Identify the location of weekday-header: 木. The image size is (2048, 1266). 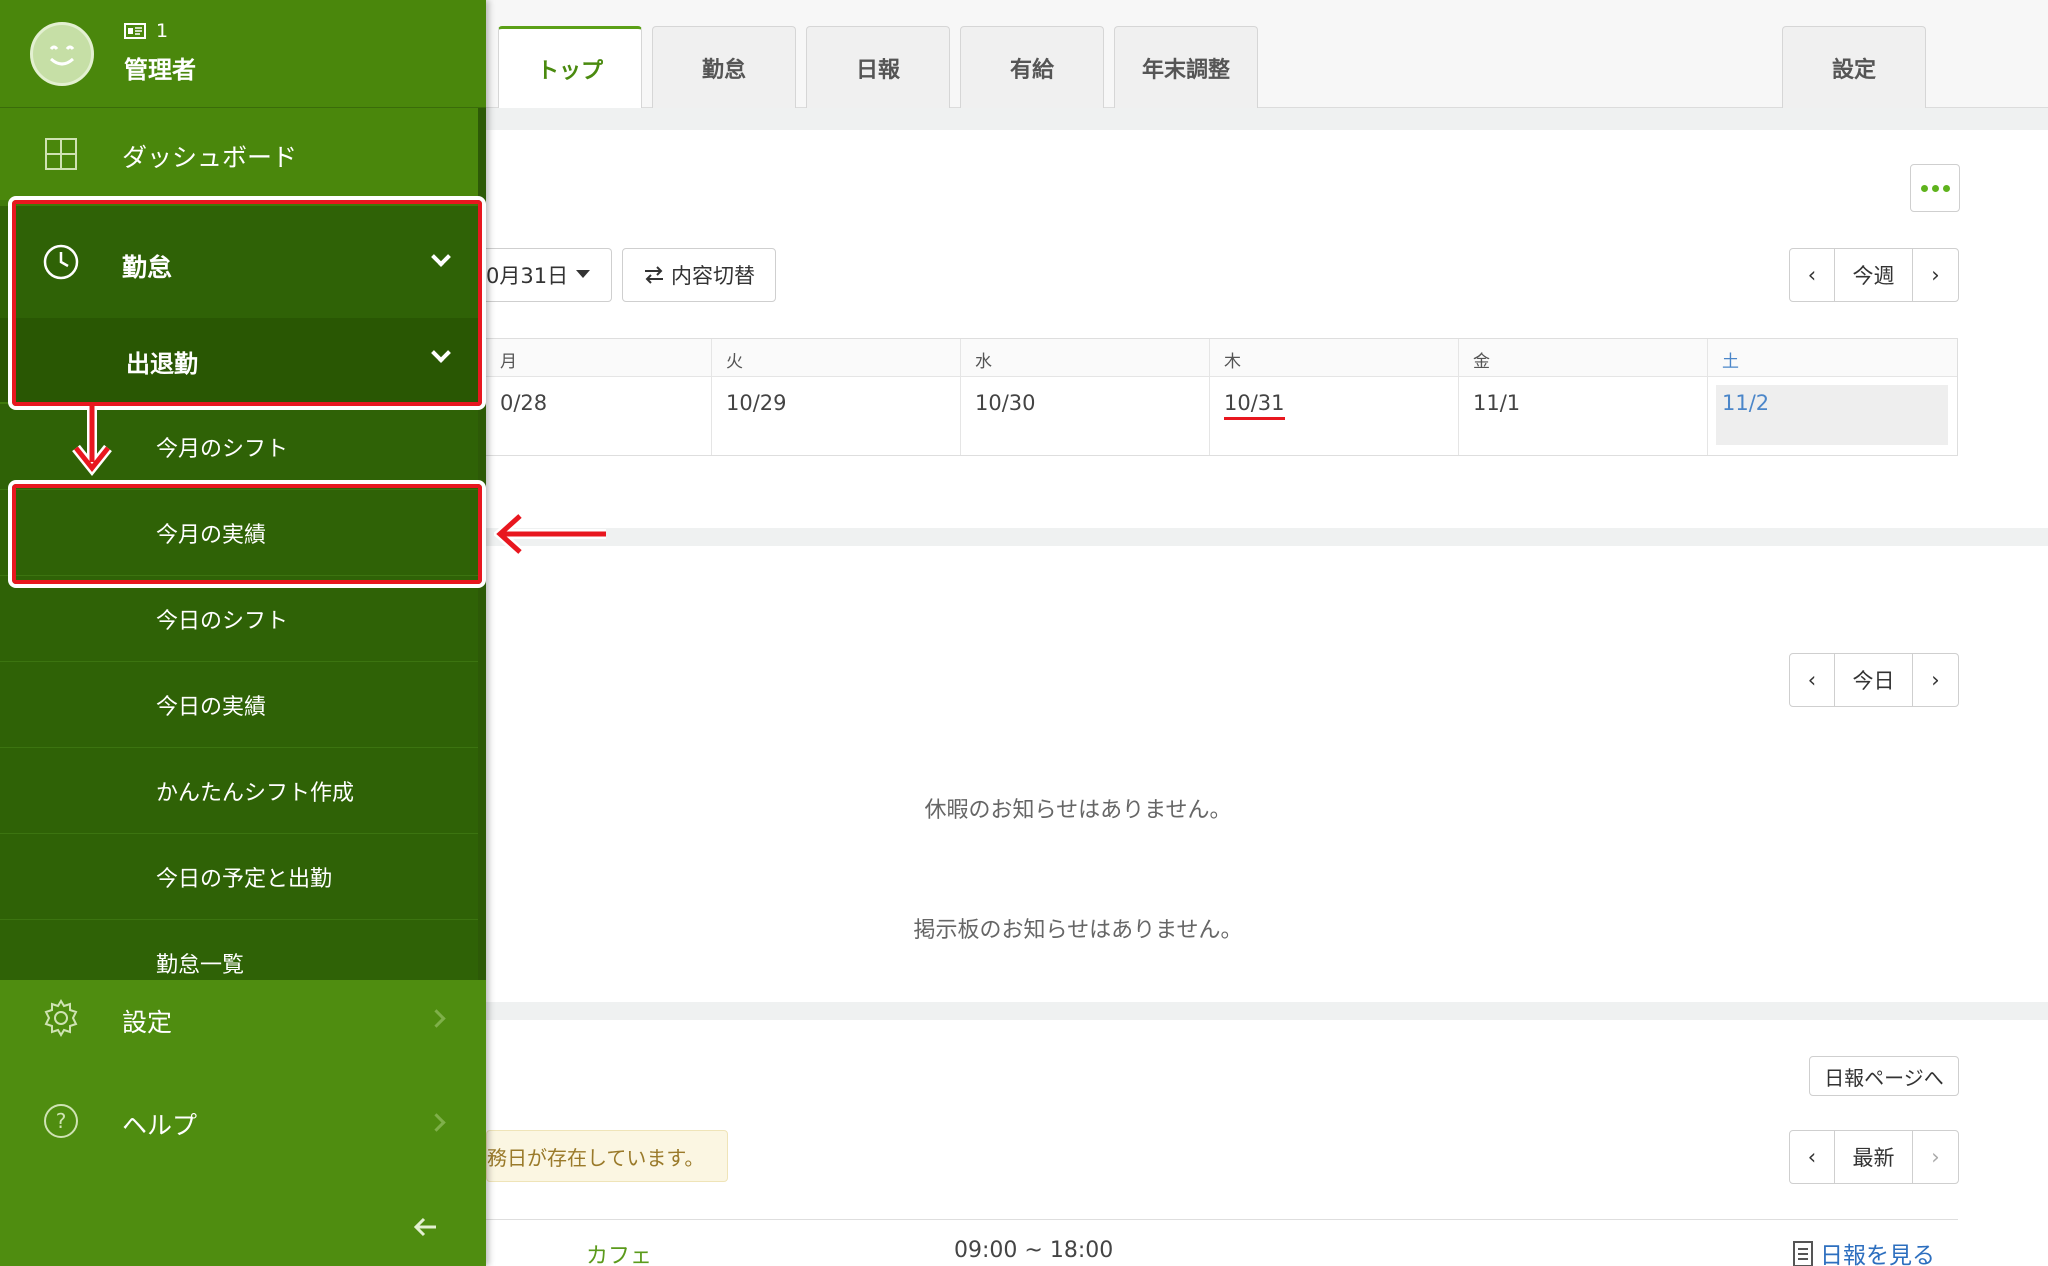
(1334, 357).